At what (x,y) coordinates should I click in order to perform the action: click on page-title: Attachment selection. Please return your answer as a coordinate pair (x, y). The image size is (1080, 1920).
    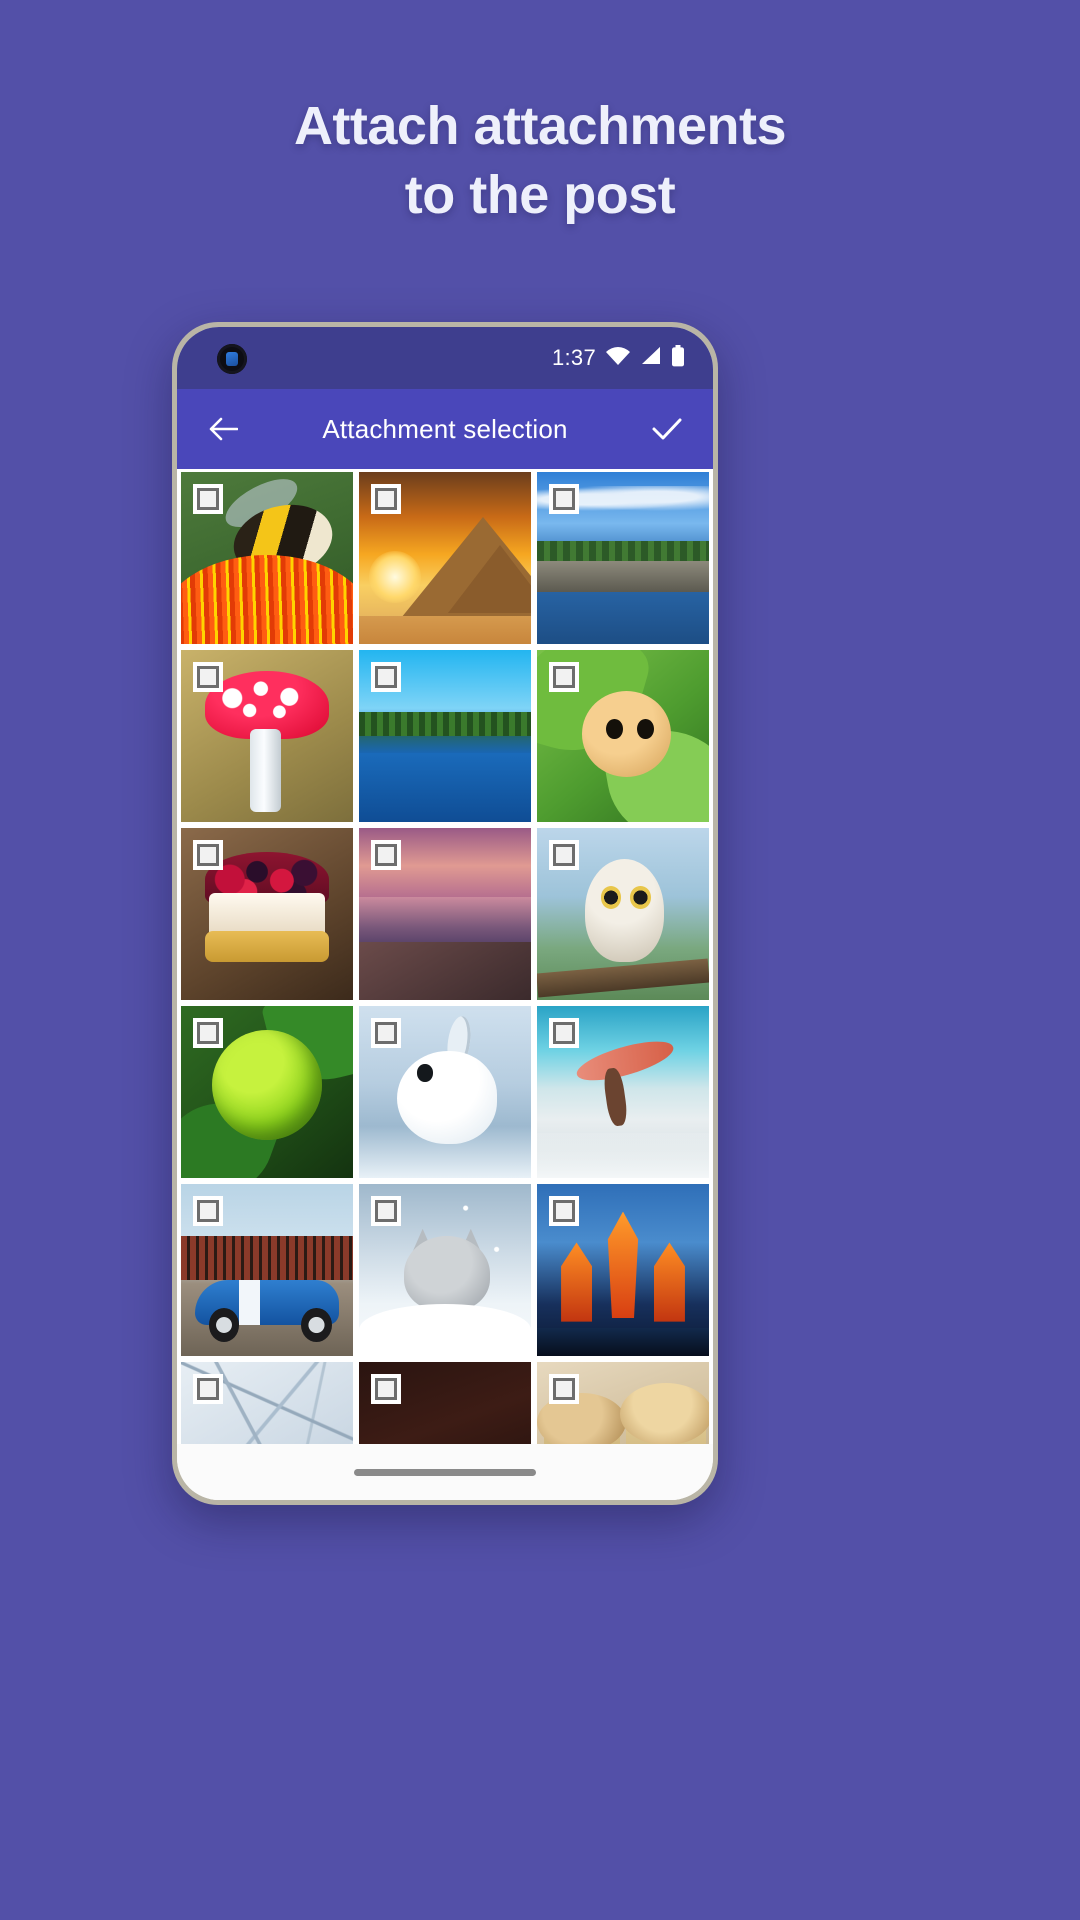
    Looking at the image, I should click on (445, 428).